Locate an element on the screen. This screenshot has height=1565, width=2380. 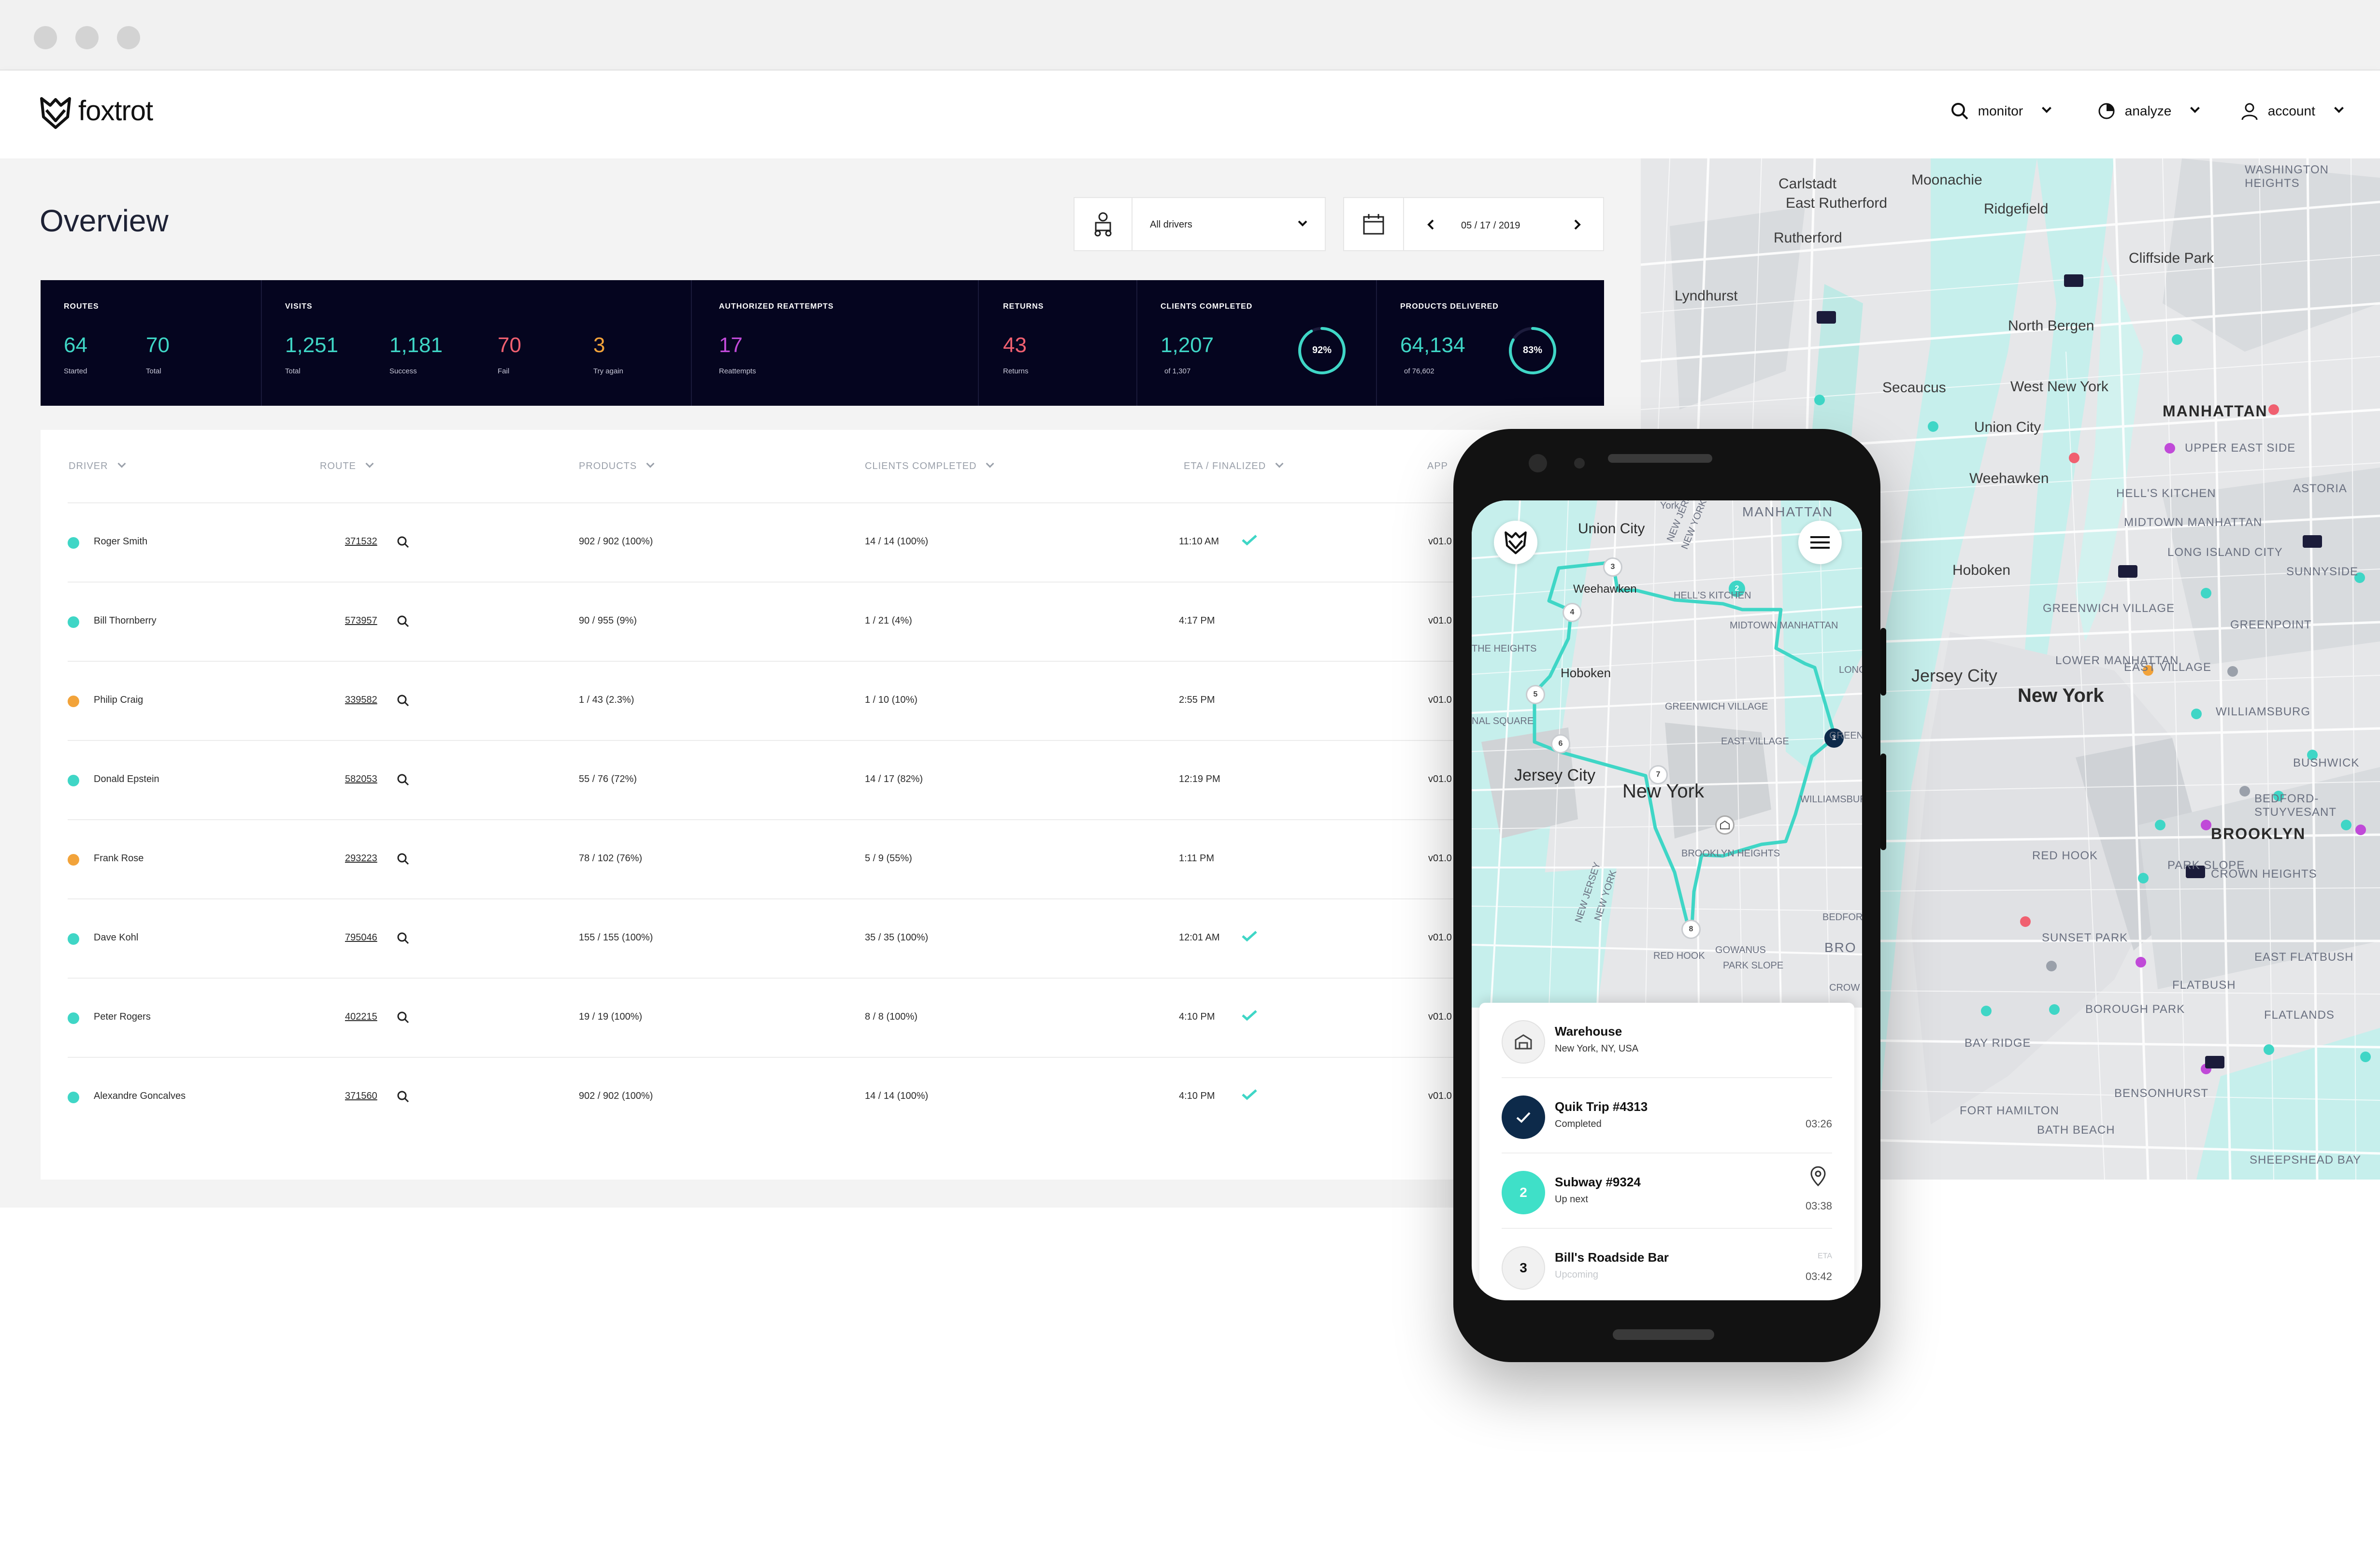
map-label: North Bergen is located at coordinates (2051, 326).